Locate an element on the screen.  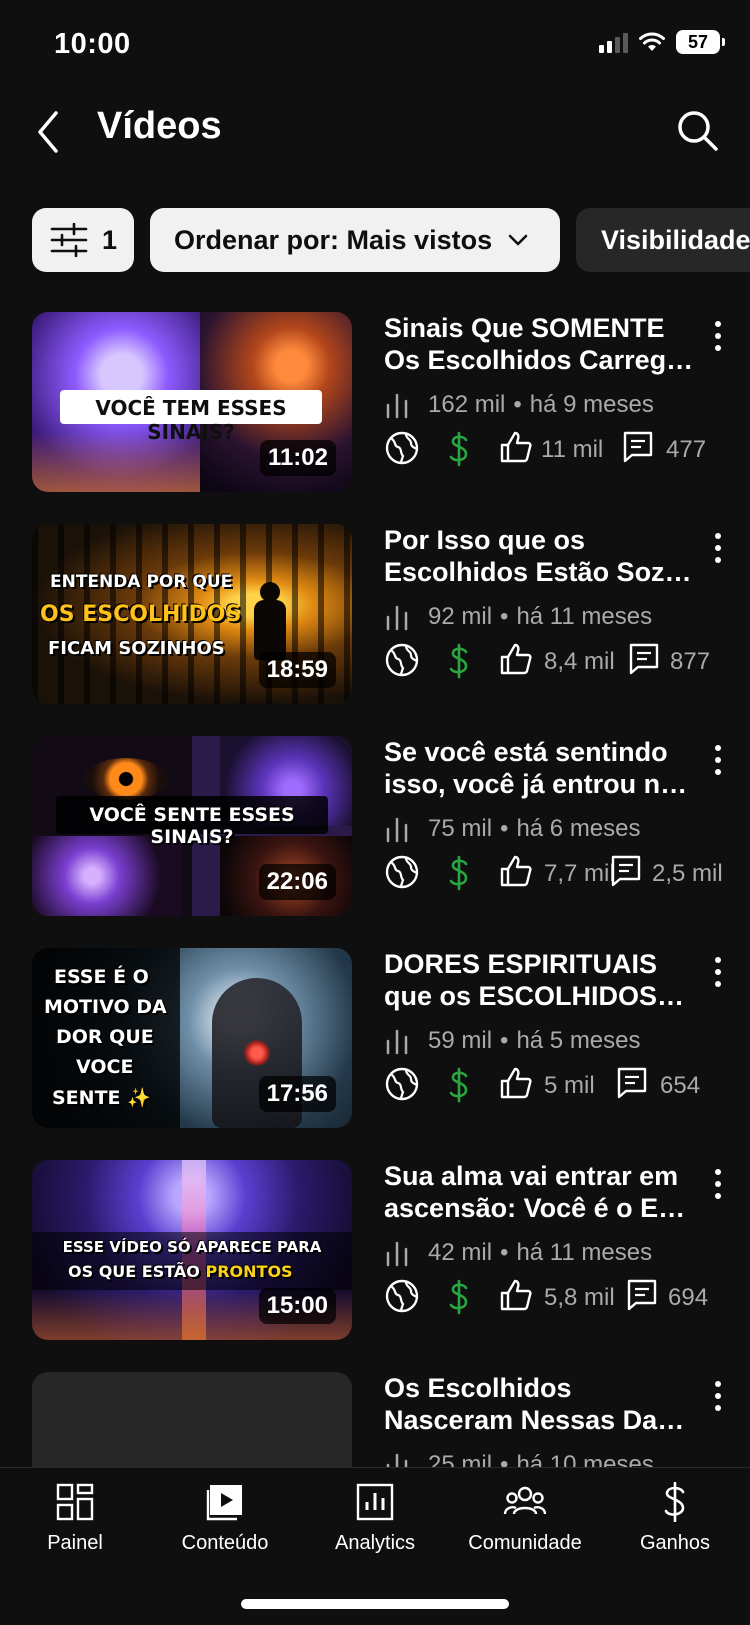
video-duration: 22:06 is located at coordinates (297, 882).